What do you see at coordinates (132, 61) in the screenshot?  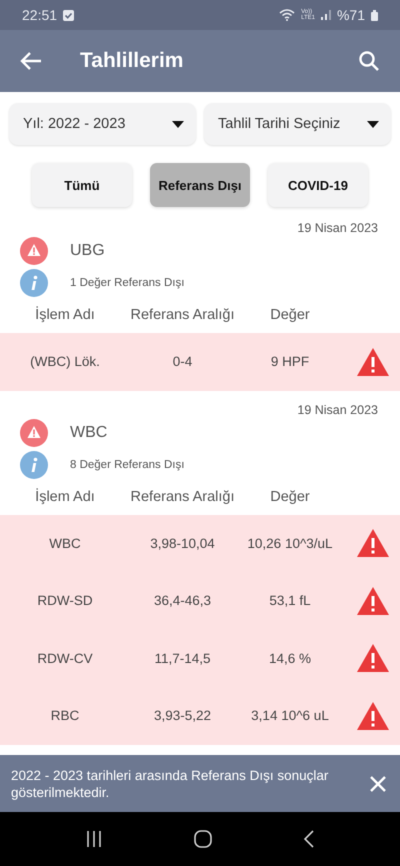 I see `screen-title: Tahlillerim` at bounding box center [132, 61].